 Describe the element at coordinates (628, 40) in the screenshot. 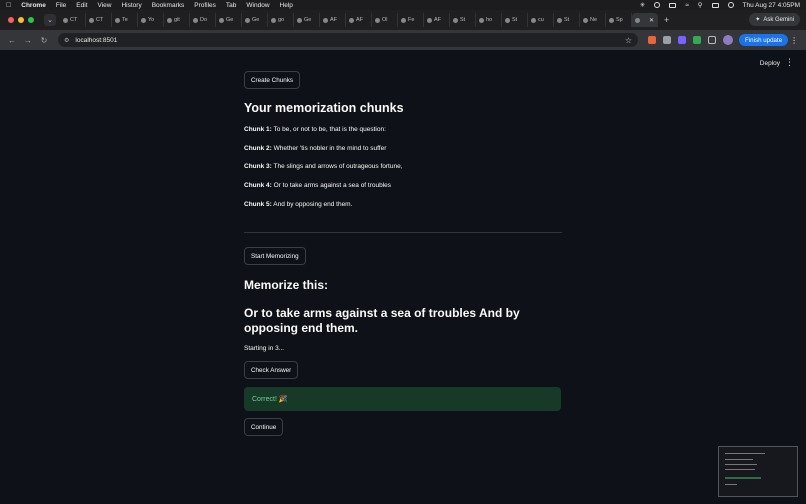

I see `bookmark-star-icon: ☆` at that location.